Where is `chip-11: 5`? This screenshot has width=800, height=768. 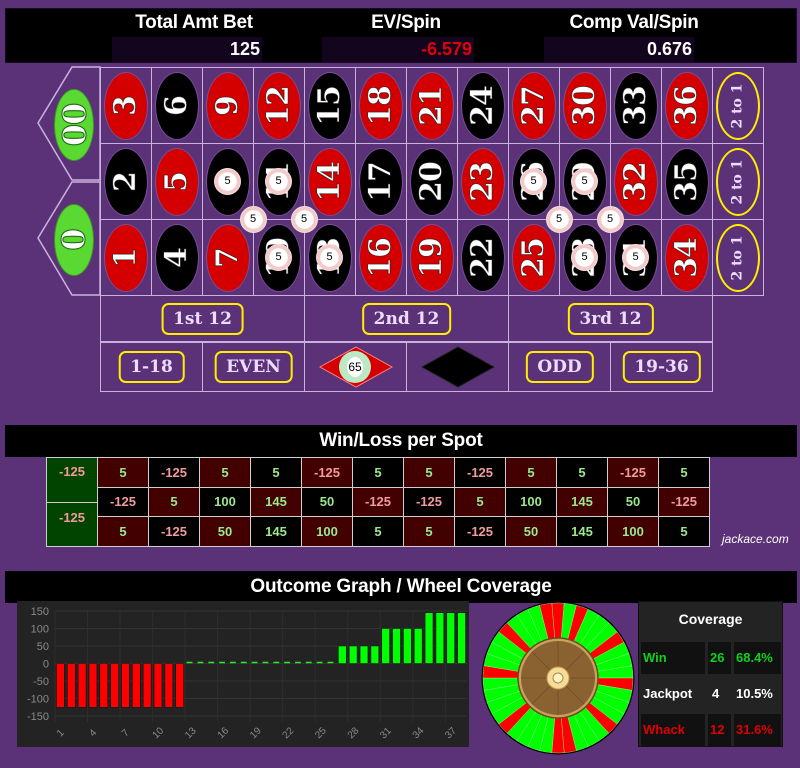
chip-11: 5 is located at coordinates (278, 181).